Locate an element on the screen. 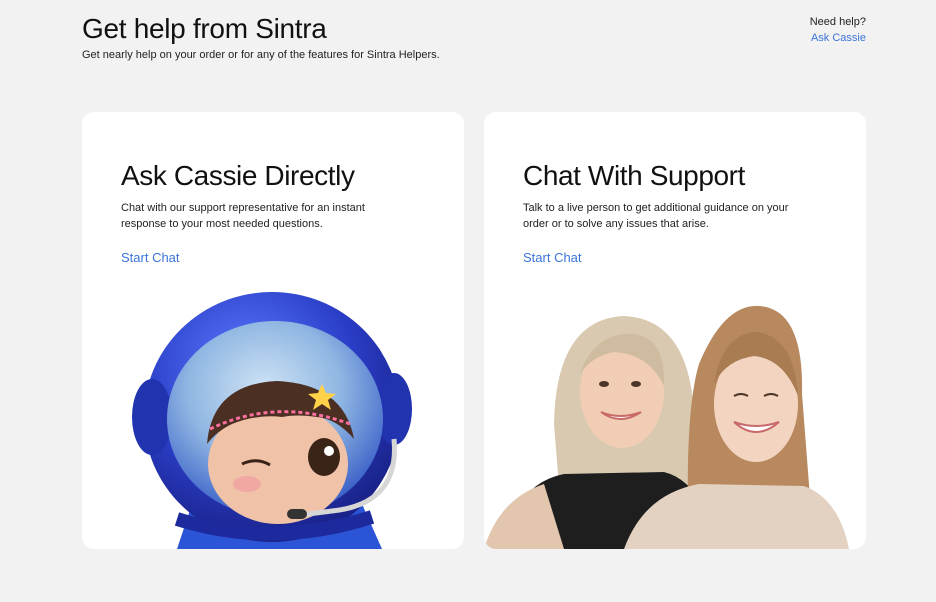 The width and height of the screenshot is (936, 602). cassie-astronaut-illustration is located at coordinates (272, 420).